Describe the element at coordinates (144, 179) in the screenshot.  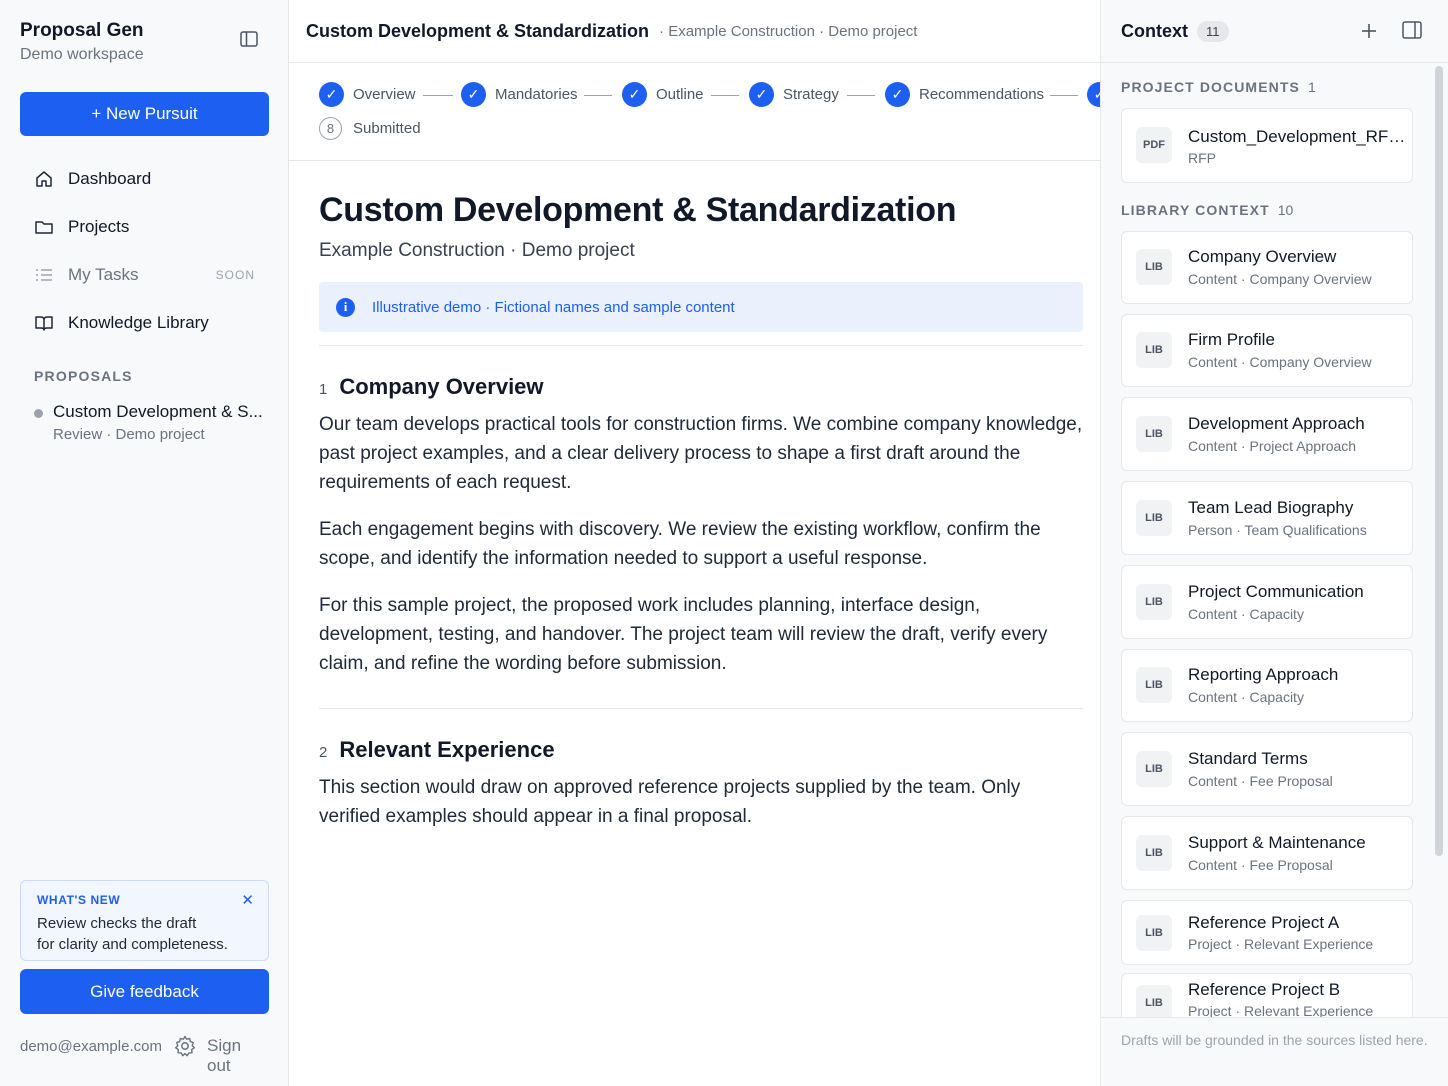
I see `nav-item-dashboard: Dashboard` at that location.